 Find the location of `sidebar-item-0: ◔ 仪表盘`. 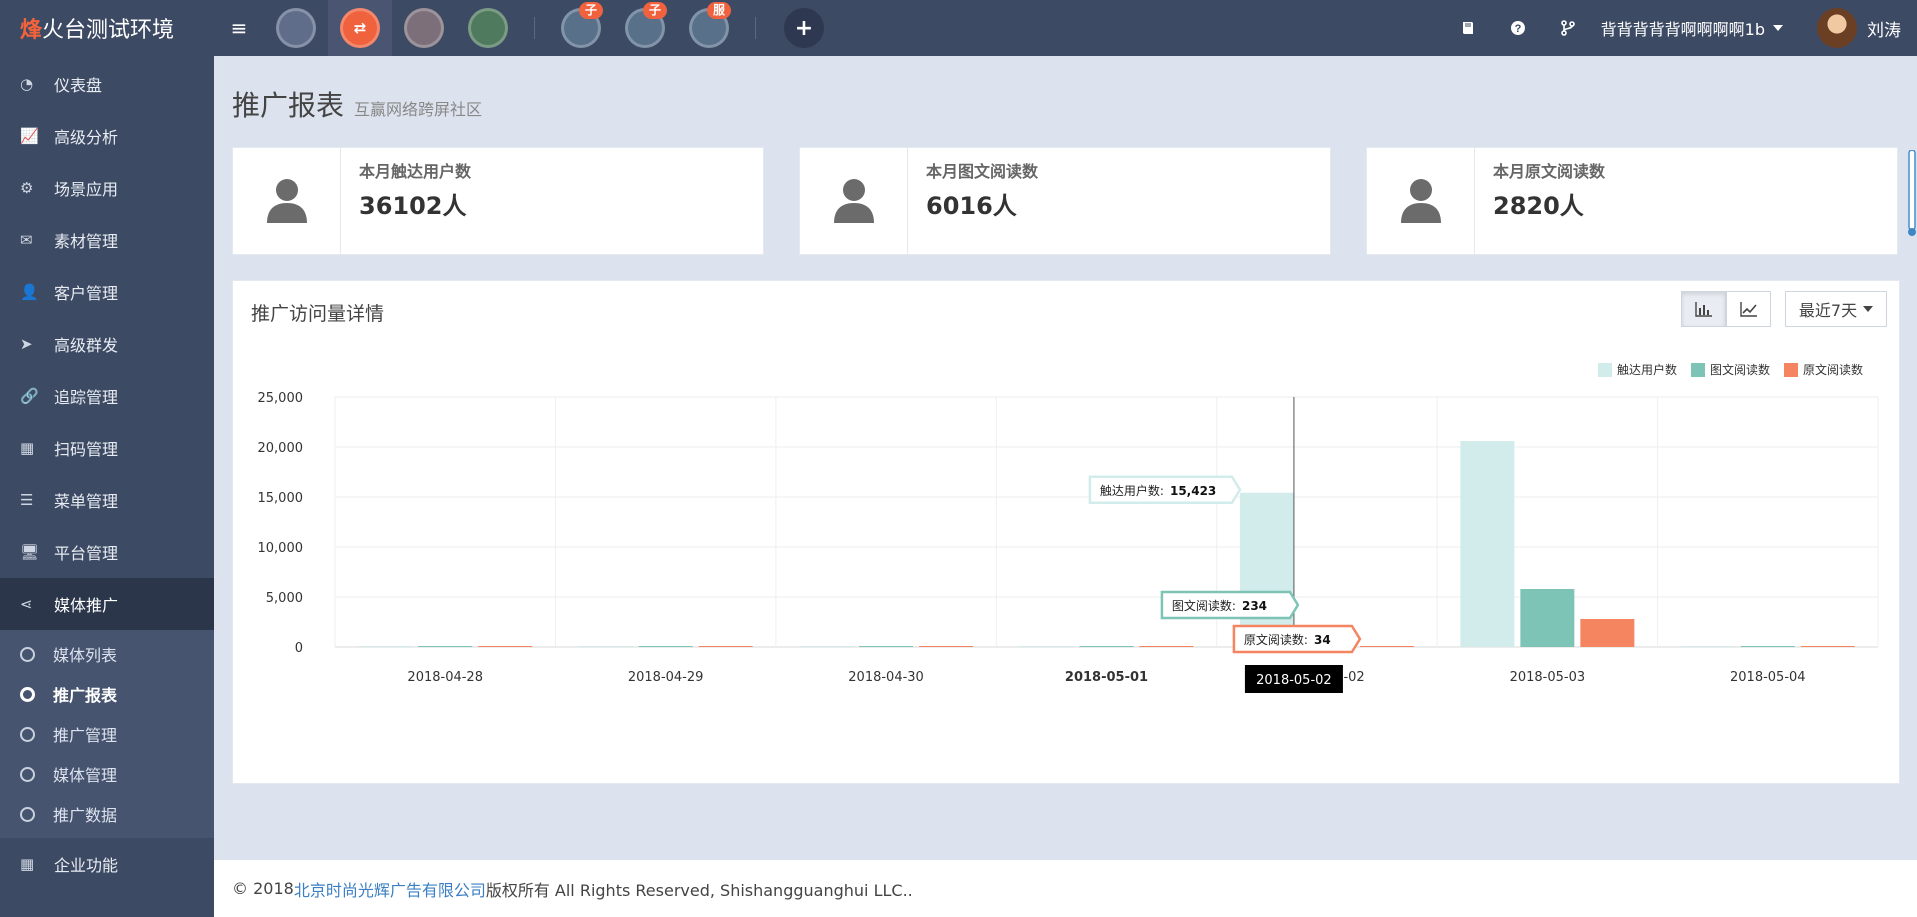

sidebar-item-0: ◔ 仪表盘 is located at coordinates (107, 84).